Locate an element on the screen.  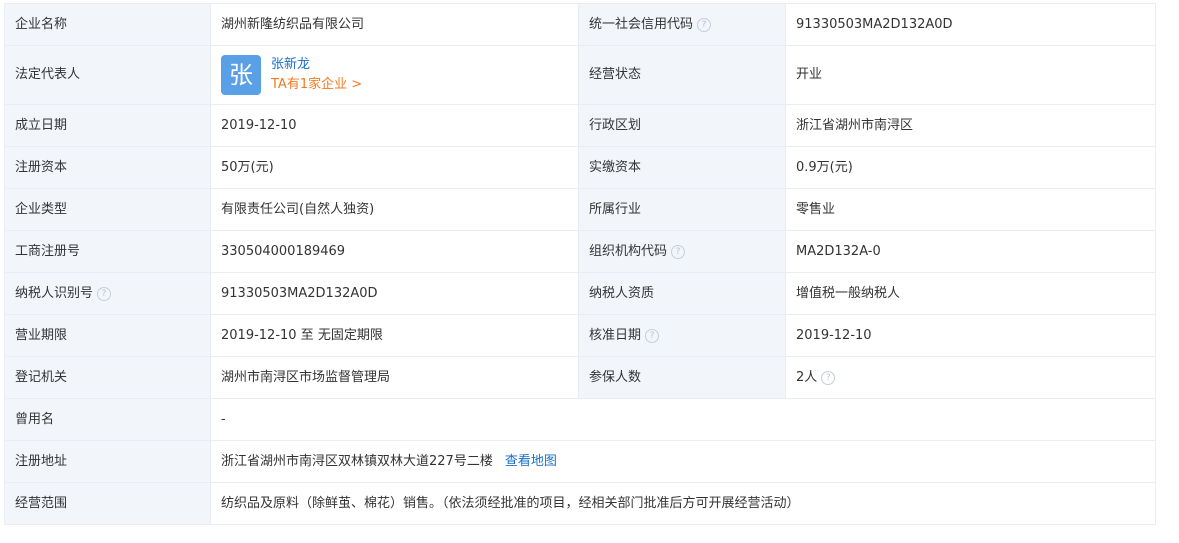
value-paid-capital: 0.9万(元) is located at coordinates (970, 167).